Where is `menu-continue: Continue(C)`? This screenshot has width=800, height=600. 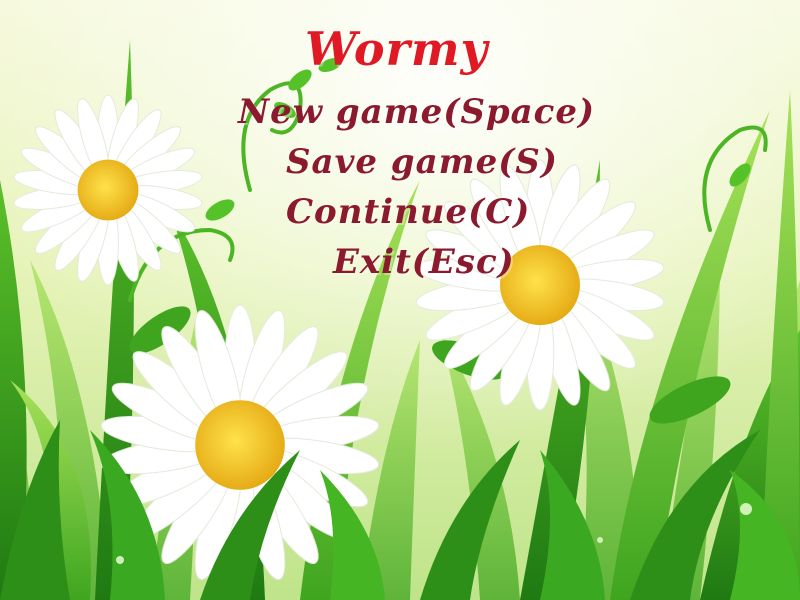
menu-continue: Continue(C) is located at coordinates (408, 212).